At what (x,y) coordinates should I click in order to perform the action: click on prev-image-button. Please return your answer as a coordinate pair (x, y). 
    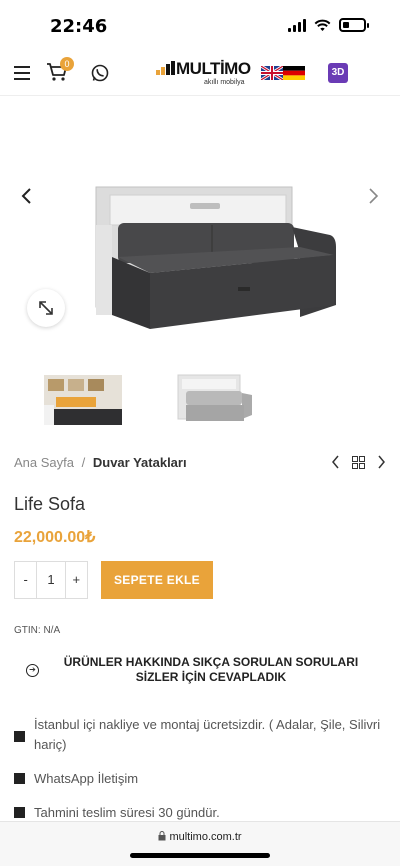
    Looking at the image, I should click on (26, 198).